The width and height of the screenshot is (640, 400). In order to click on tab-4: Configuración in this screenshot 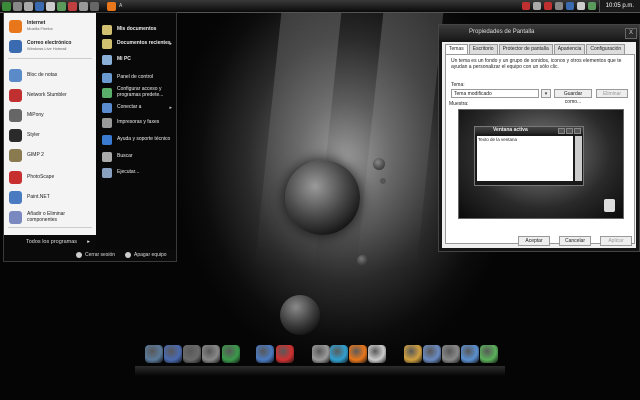, I will do `click(606, 49)`.